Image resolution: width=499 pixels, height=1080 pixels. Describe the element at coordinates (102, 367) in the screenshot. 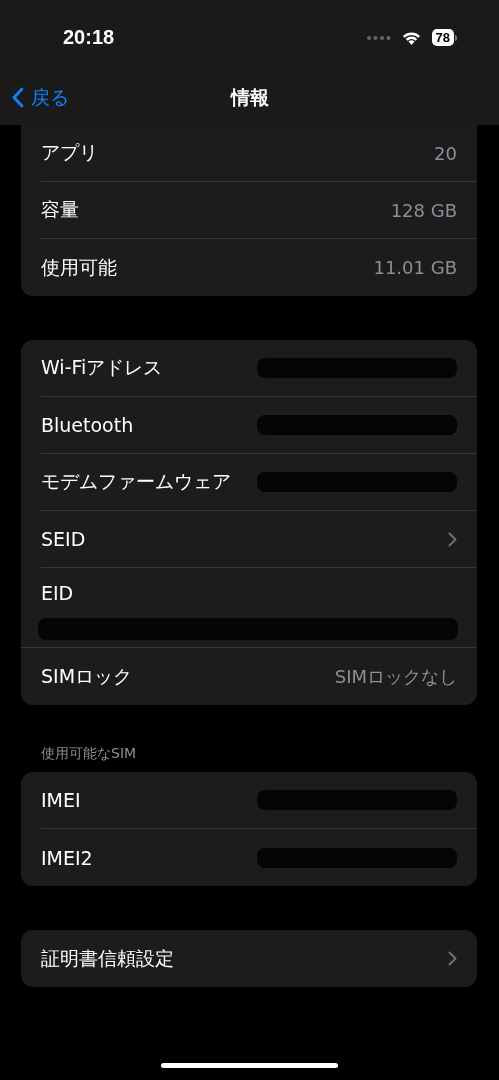

I see `row-label: Wi-Fiアドレス` at that location.